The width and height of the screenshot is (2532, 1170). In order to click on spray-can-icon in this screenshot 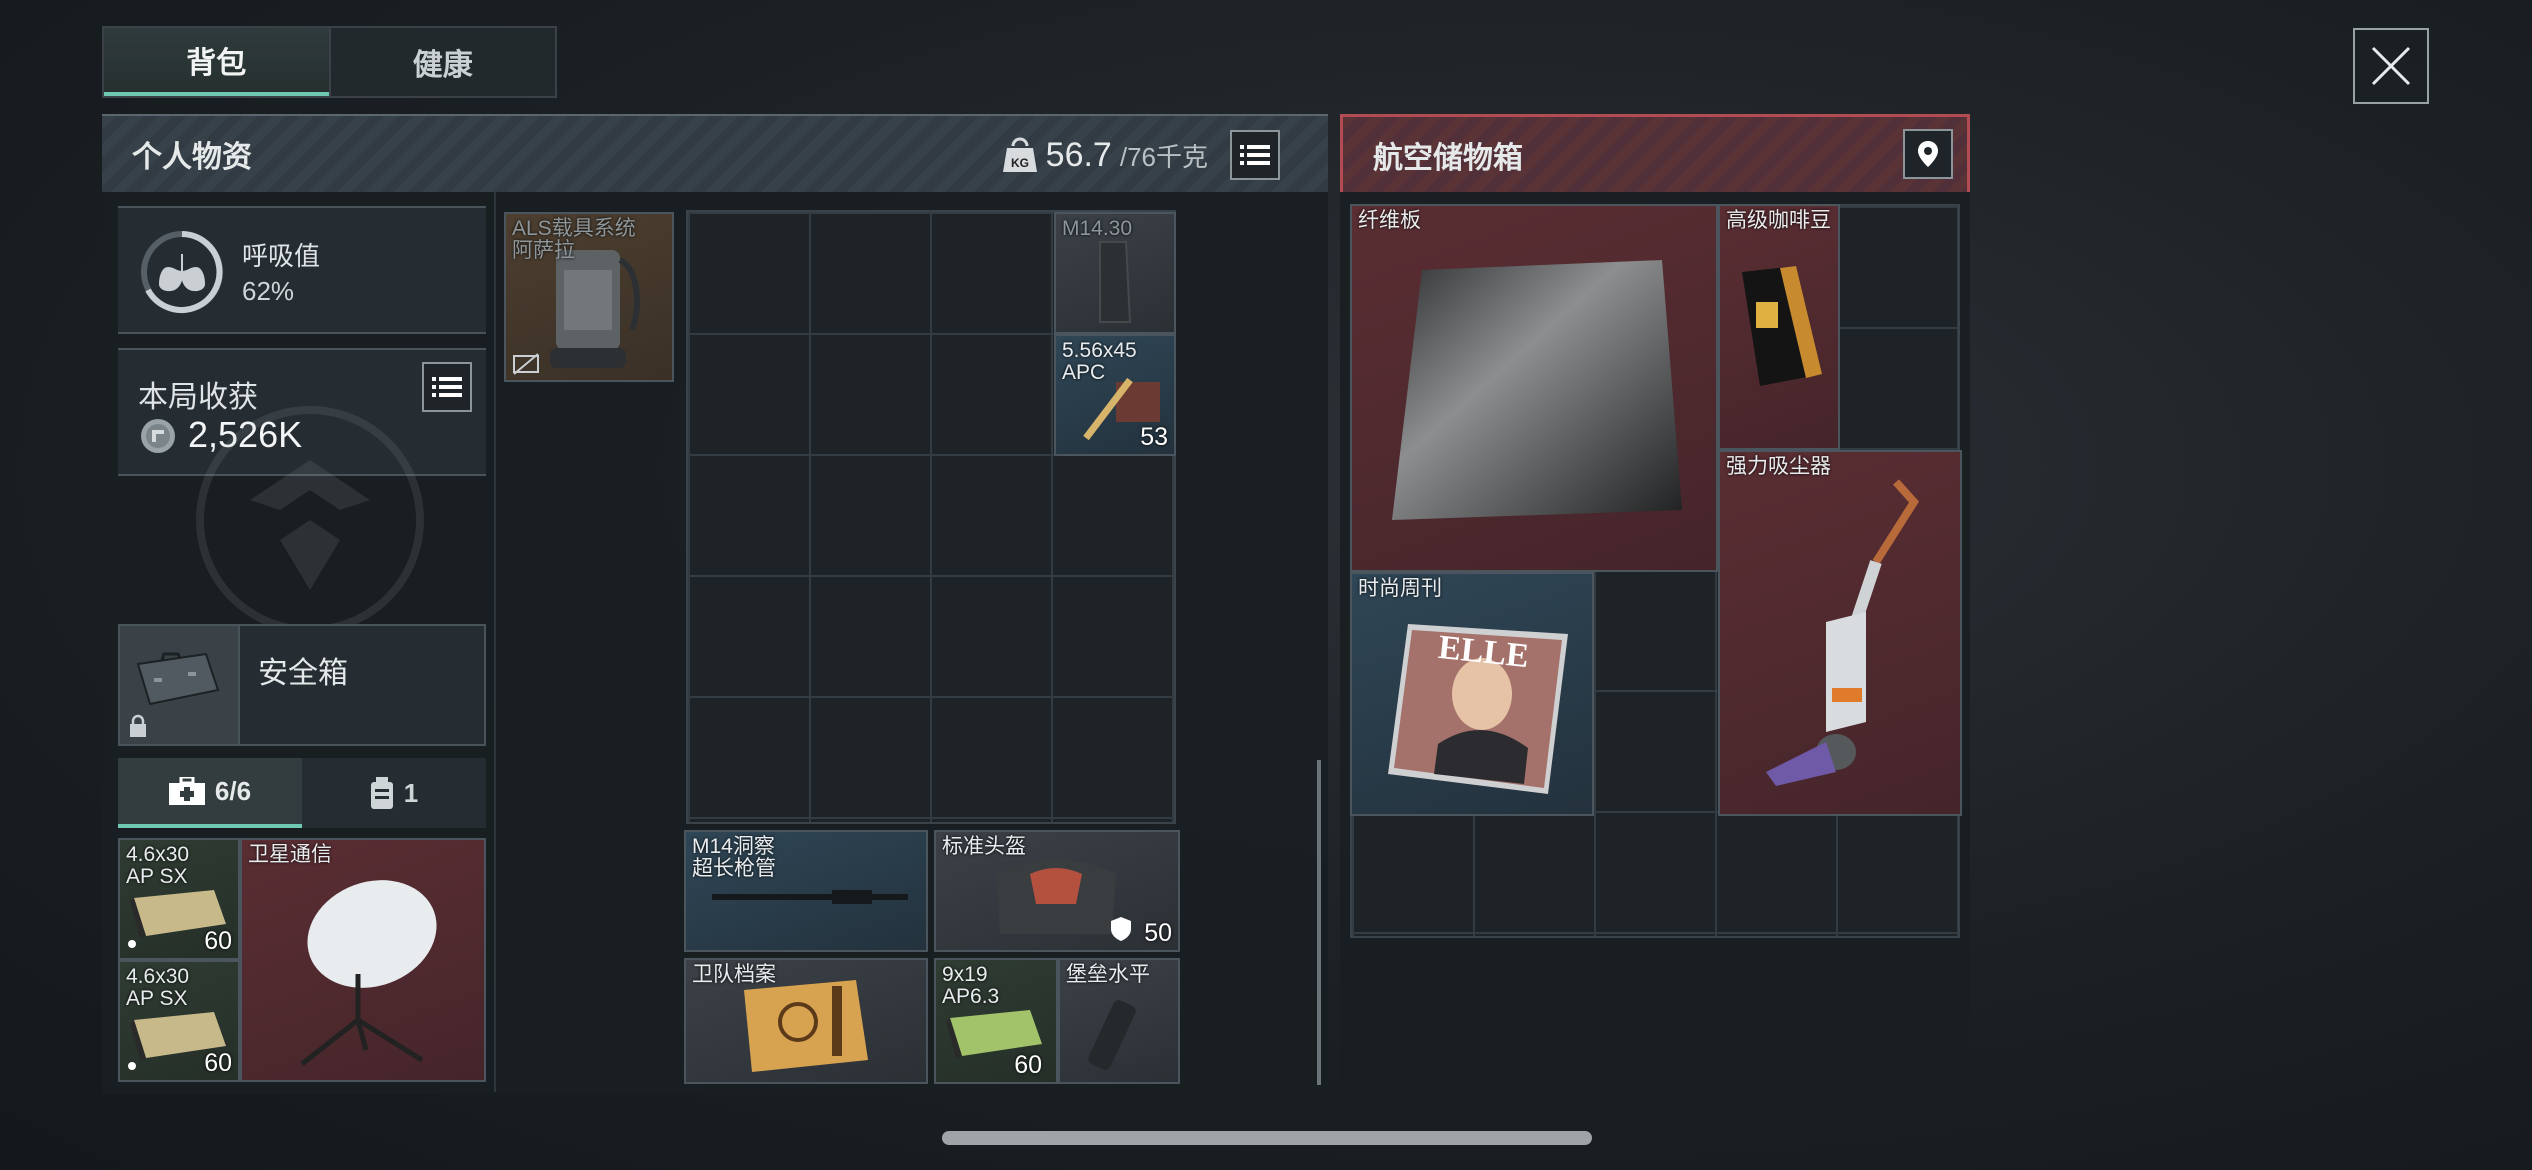, I will do `click(1112, 1035)`.